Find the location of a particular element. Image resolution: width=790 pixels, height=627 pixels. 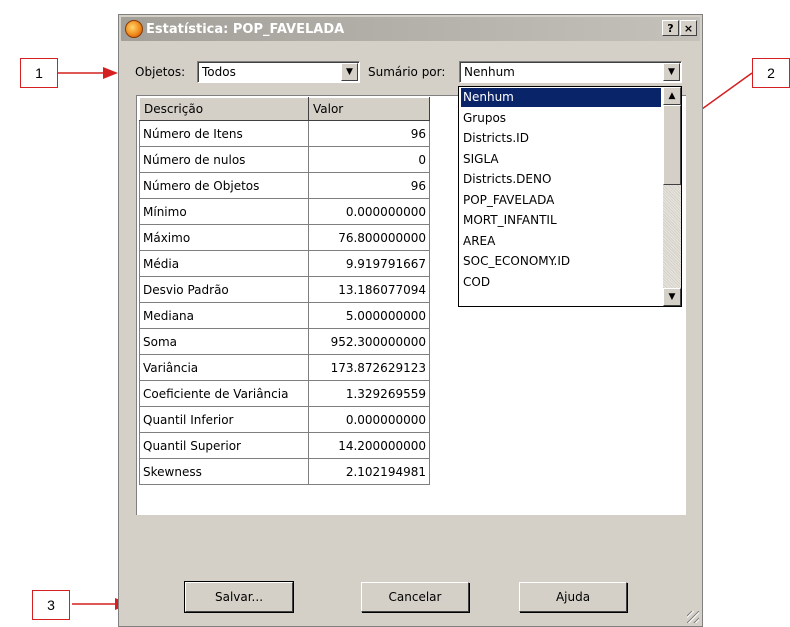

sumario-label: Sumário por: is located at coordinates (407, 72).